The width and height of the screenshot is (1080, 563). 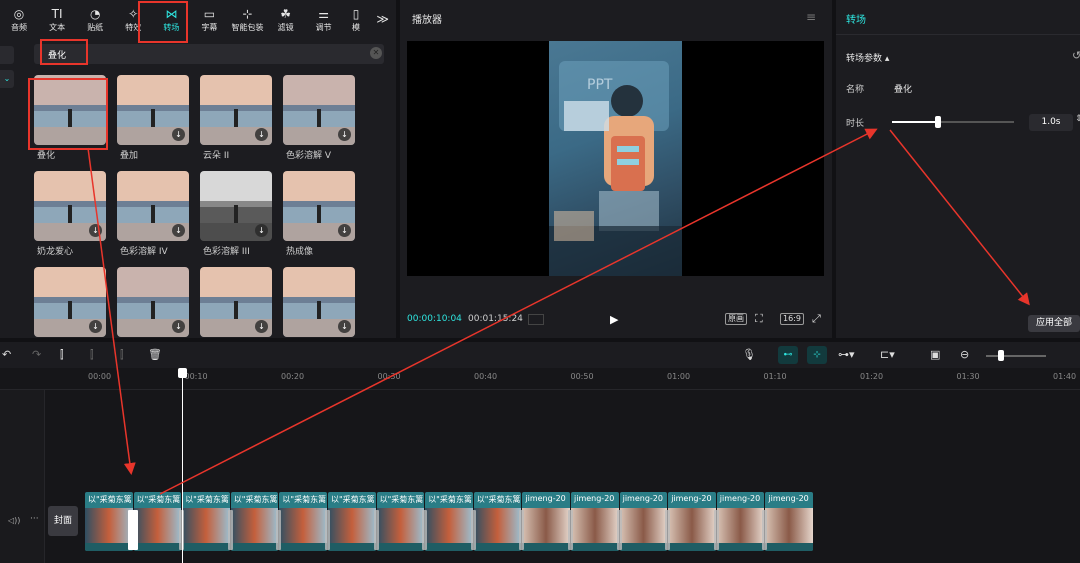 I want to click on auto-snap-icon: ⊹, so click(x=817, y=355).